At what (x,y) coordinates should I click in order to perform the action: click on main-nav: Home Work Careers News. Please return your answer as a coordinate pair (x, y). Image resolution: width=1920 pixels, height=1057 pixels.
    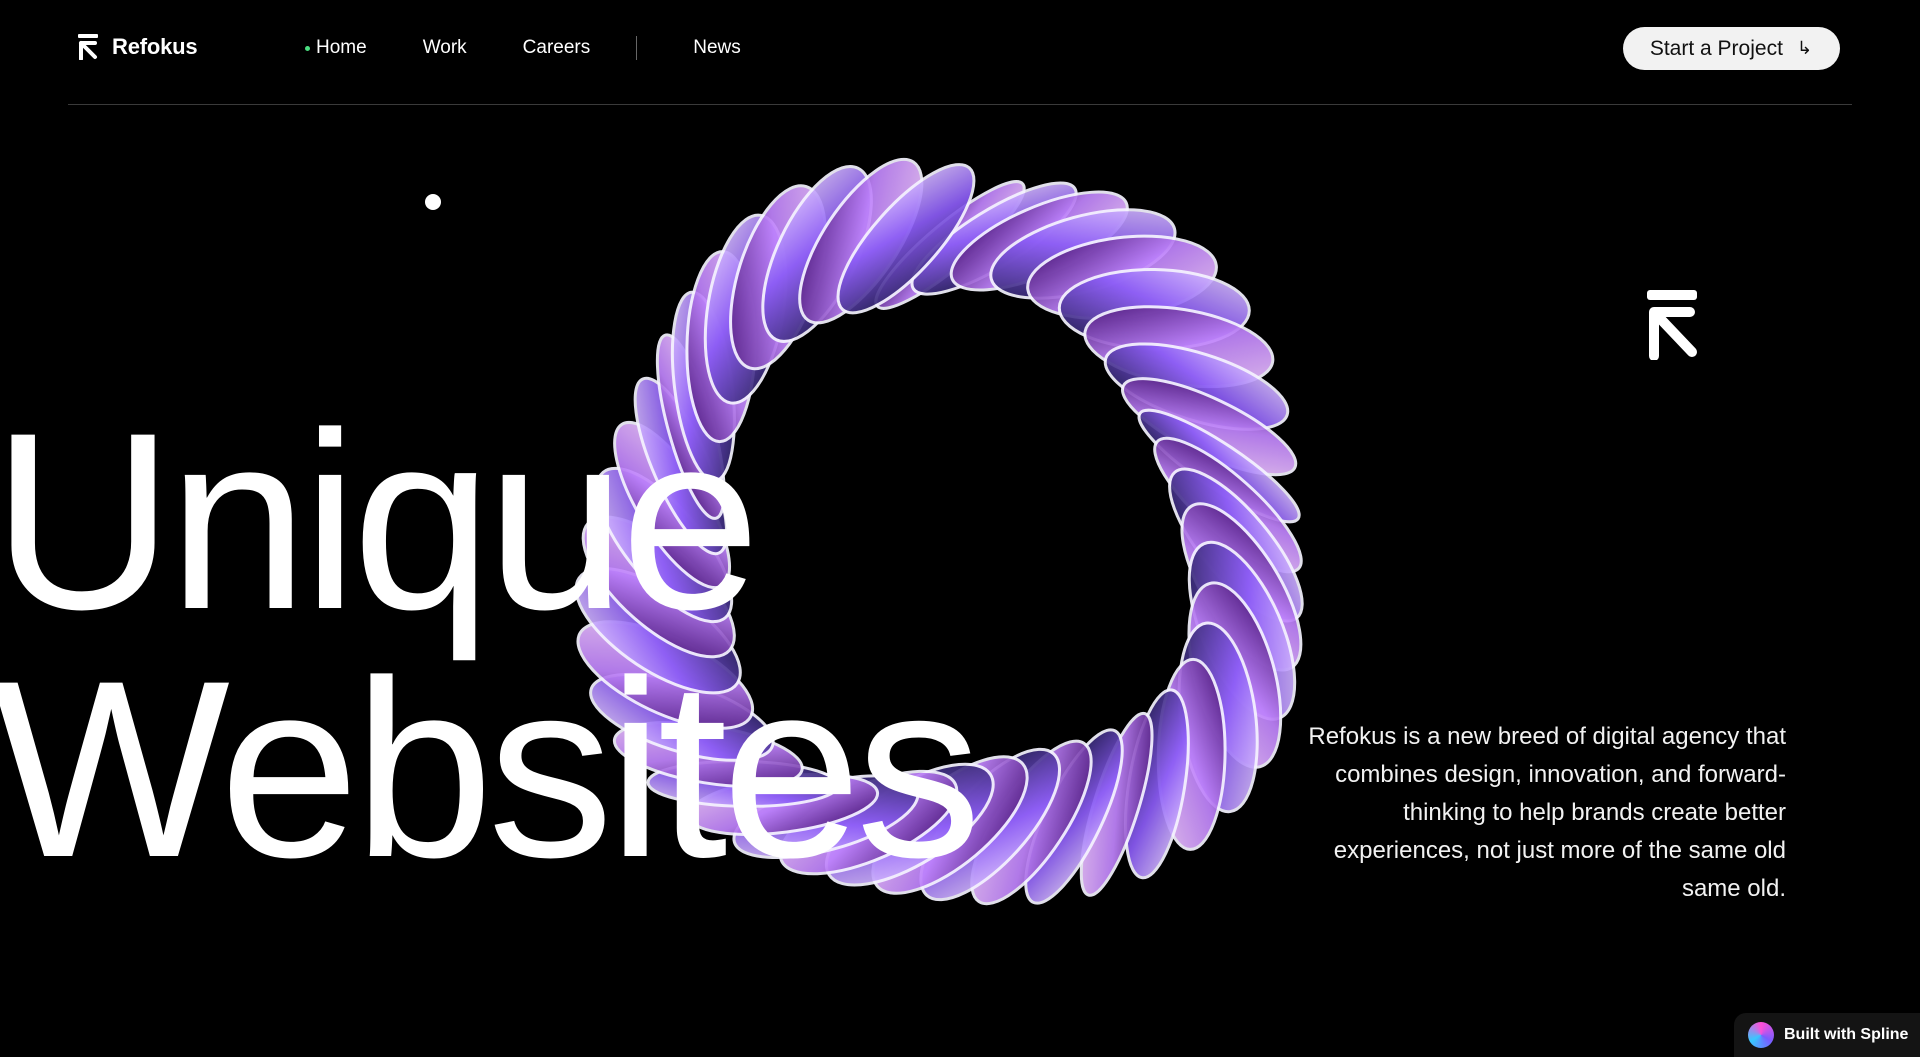
    Looking at the image, I should click on (551, 48).